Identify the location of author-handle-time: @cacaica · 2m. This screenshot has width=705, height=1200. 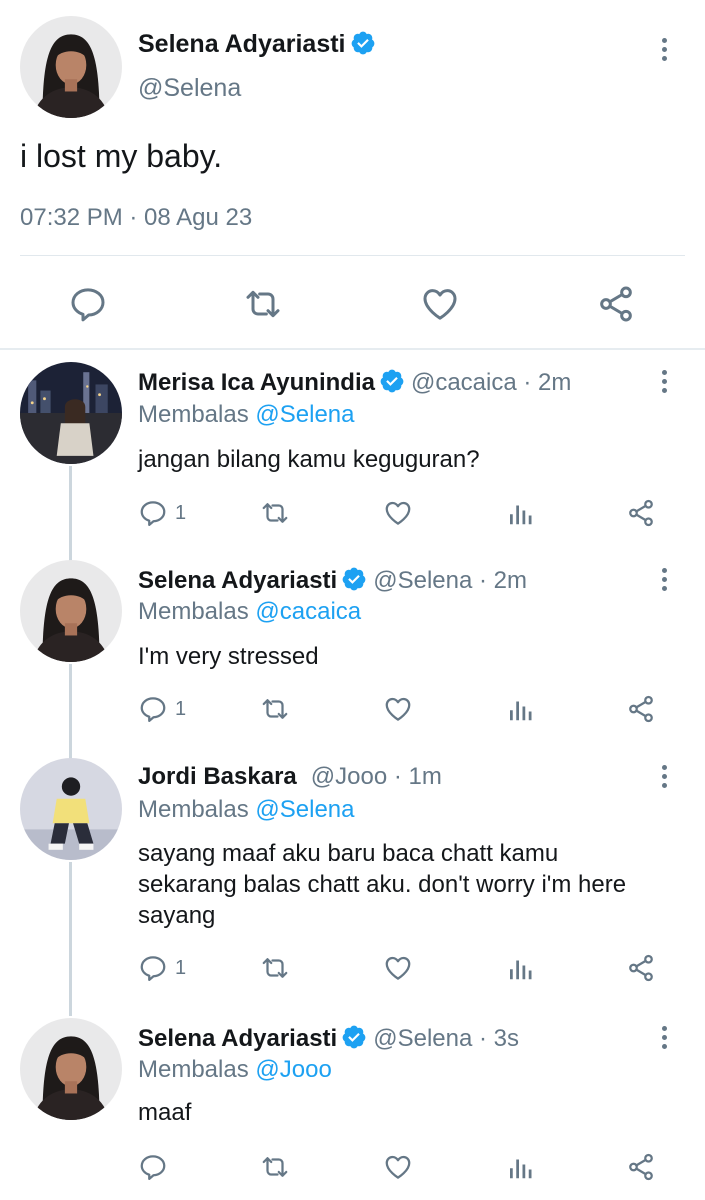
(491, 382).